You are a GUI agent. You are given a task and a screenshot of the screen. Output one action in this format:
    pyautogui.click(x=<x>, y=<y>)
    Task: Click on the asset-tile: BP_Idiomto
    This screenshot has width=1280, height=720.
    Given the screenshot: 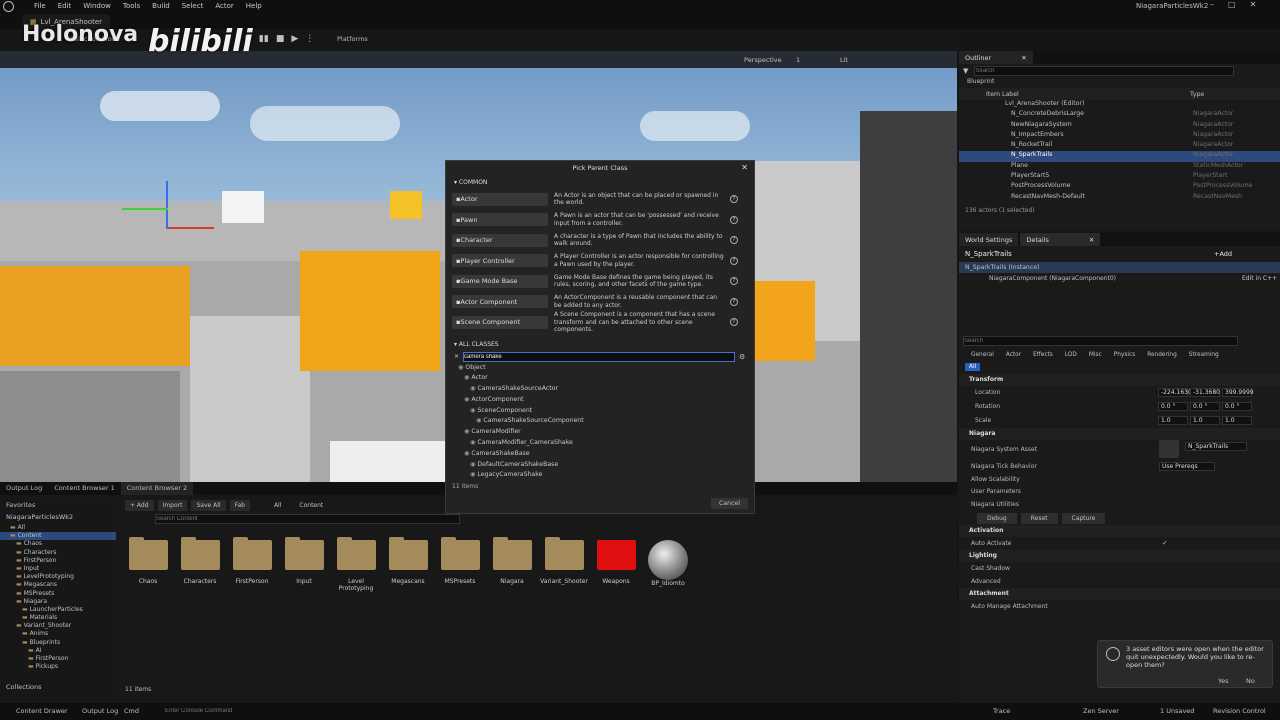 What is the action you would take?
    pyautogui.click(x=668, y=563)
    